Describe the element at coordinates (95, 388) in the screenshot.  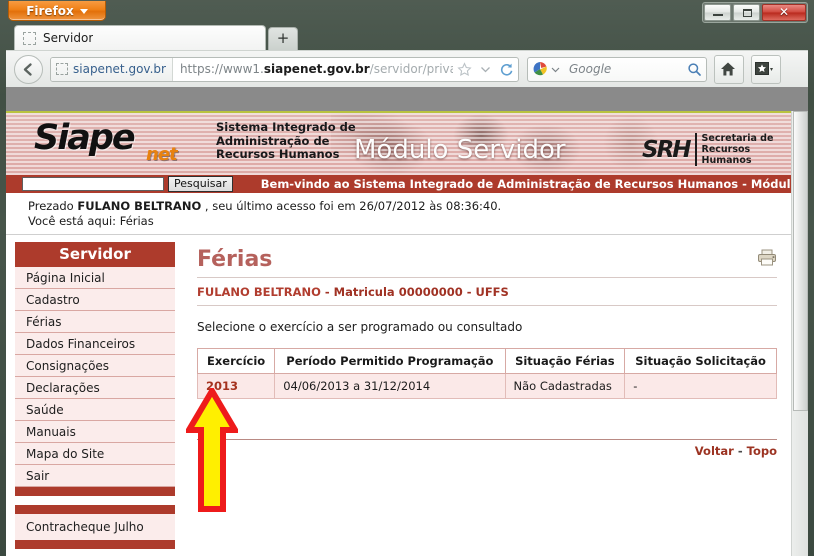
I see `sidebar-item-declaracoes: Declarações` at that location.